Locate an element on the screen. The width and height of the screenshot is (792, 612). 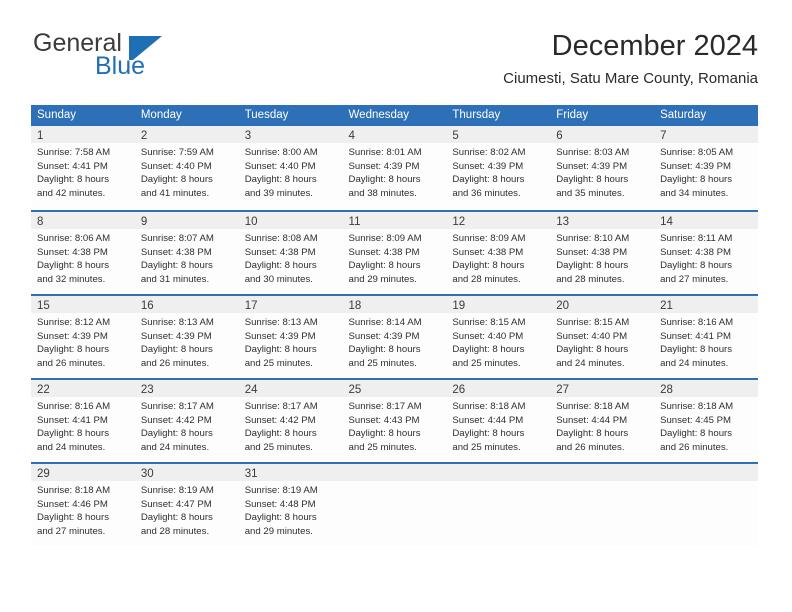
page-title: December 2024 is located at coordinates (654, 46).